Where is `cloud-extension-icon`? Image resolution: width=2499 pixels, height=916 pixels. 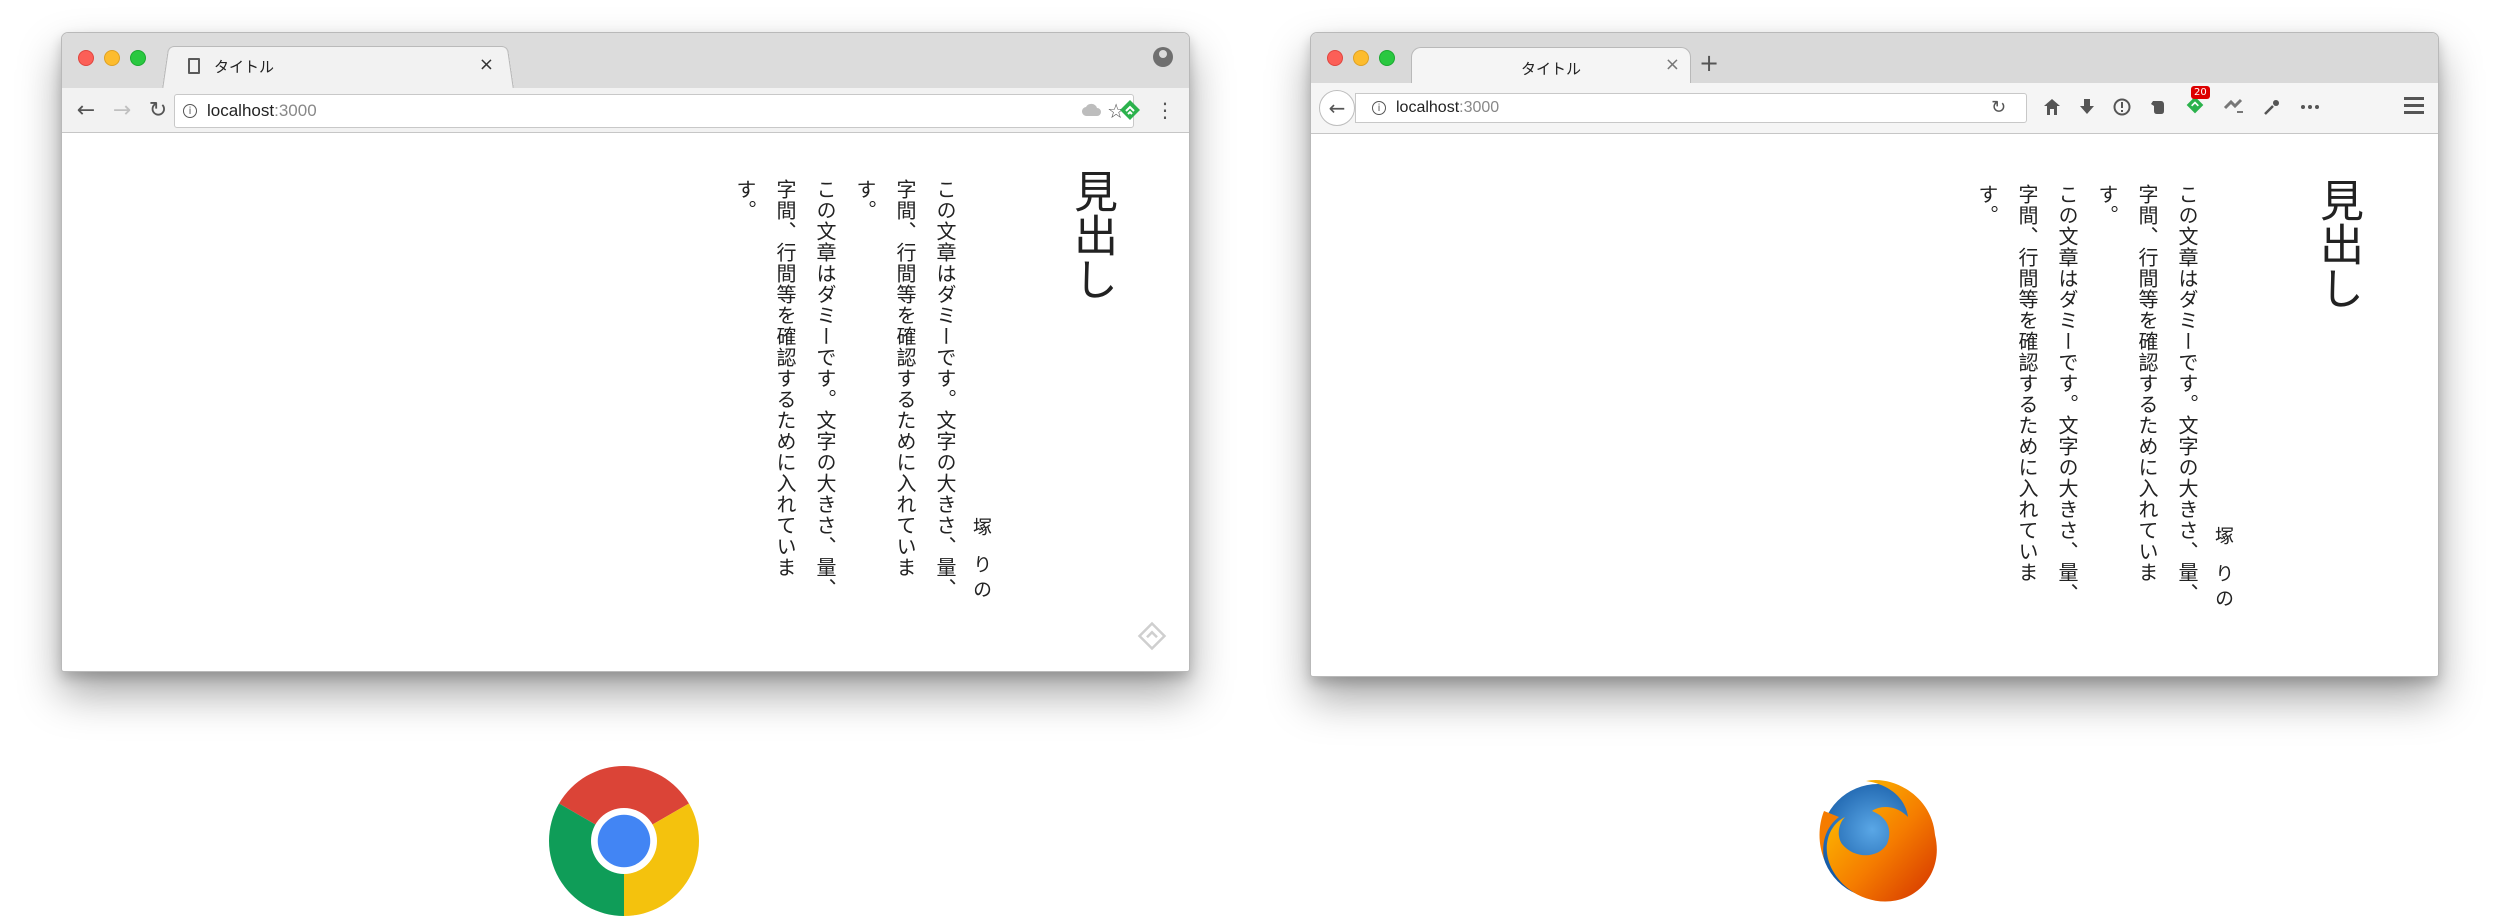
cloud-extension-icon is located at coordinates (1092, 109).